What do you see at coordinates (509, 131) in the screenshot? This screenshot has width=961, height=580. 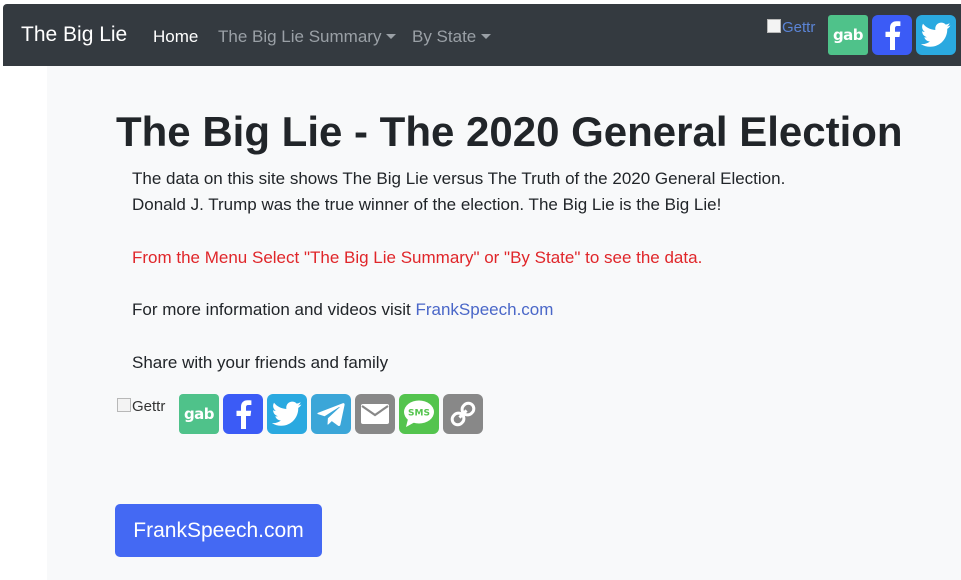 I see `page-title: The Big Lie - The 2020 General Election` at bounding box center [509, 131].